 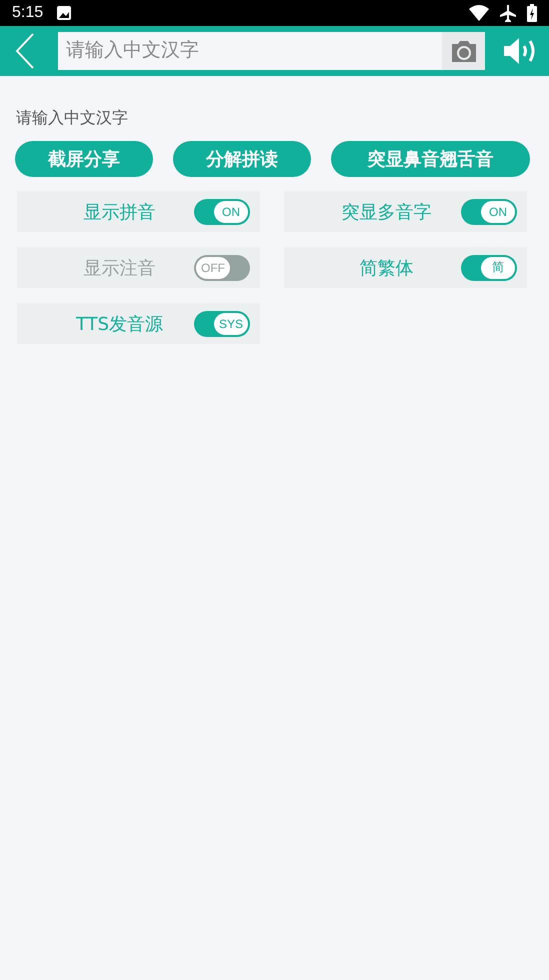 What do you see at coordinates (222, 323) in the screenshot?
I see `toggle-switch: SYS` at bounding box center [222, 323].